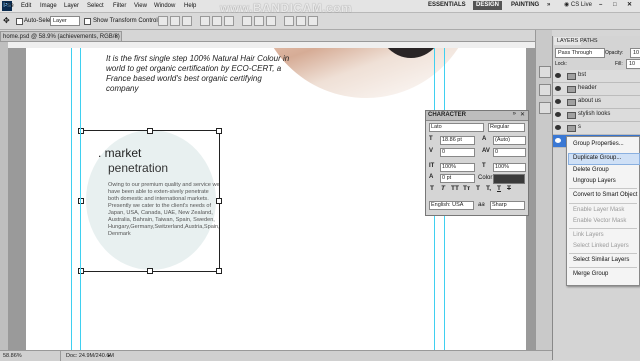 The image size is (640, 361). I want to click on strikethrough-icon: T, so click(509, 188).